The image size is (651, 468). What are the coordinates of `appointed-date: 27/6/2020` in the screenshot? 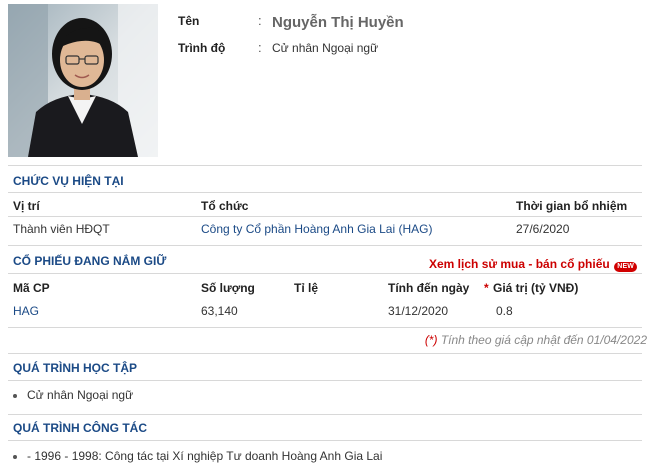 It's located at (543, 229).